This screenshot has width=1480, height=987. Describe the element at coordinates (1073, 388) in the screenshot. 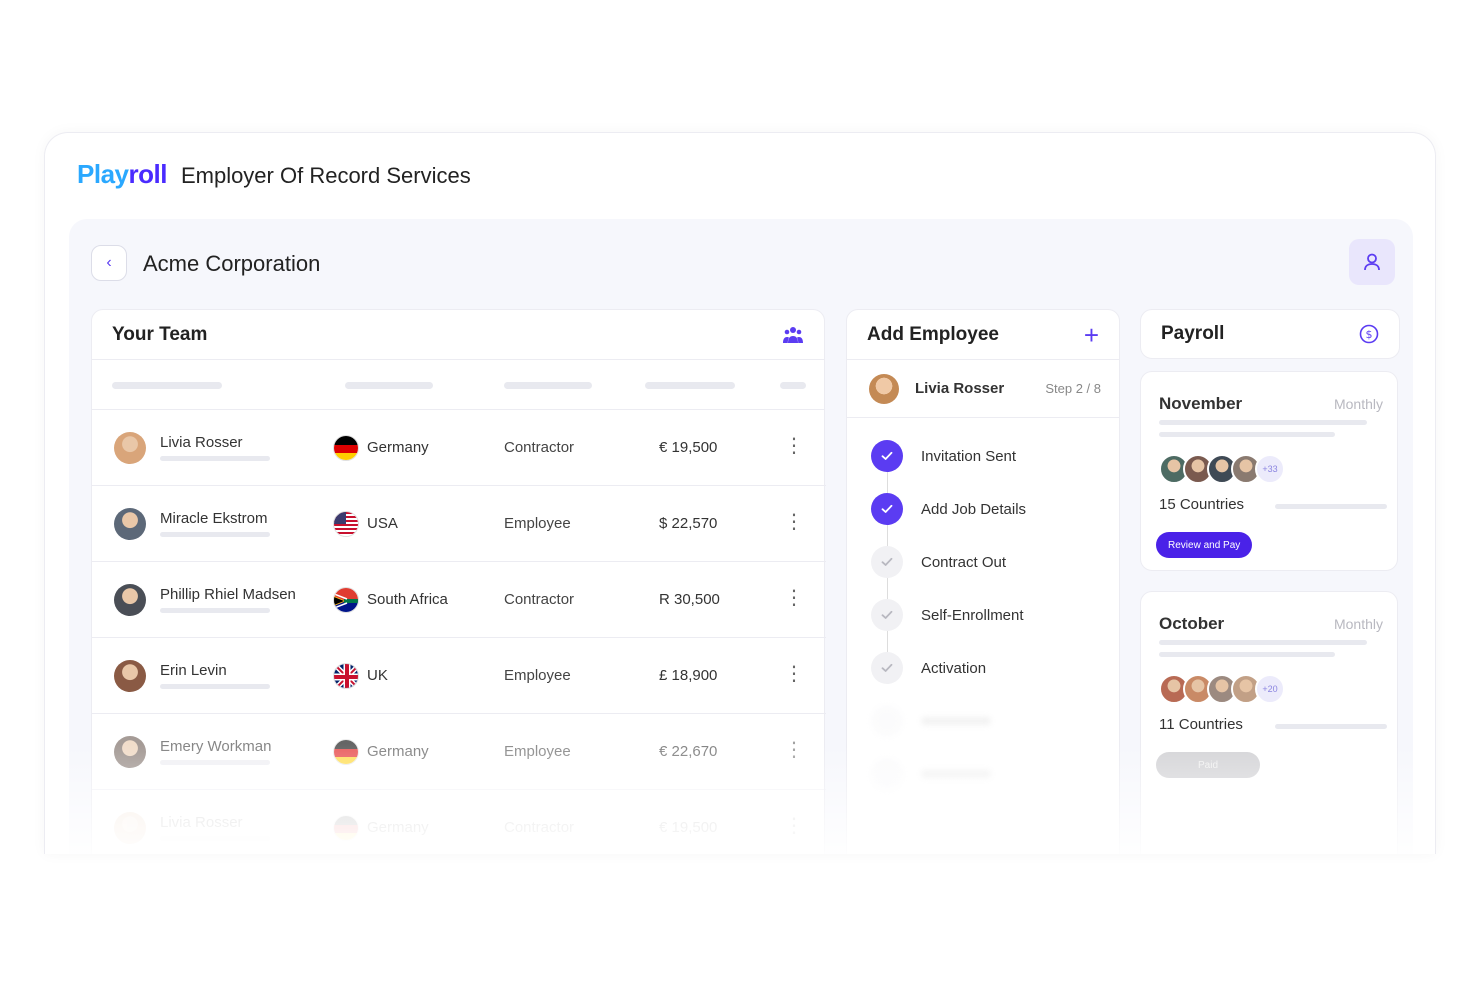

I see `step-indicator: Step 2 / 8` at that location.